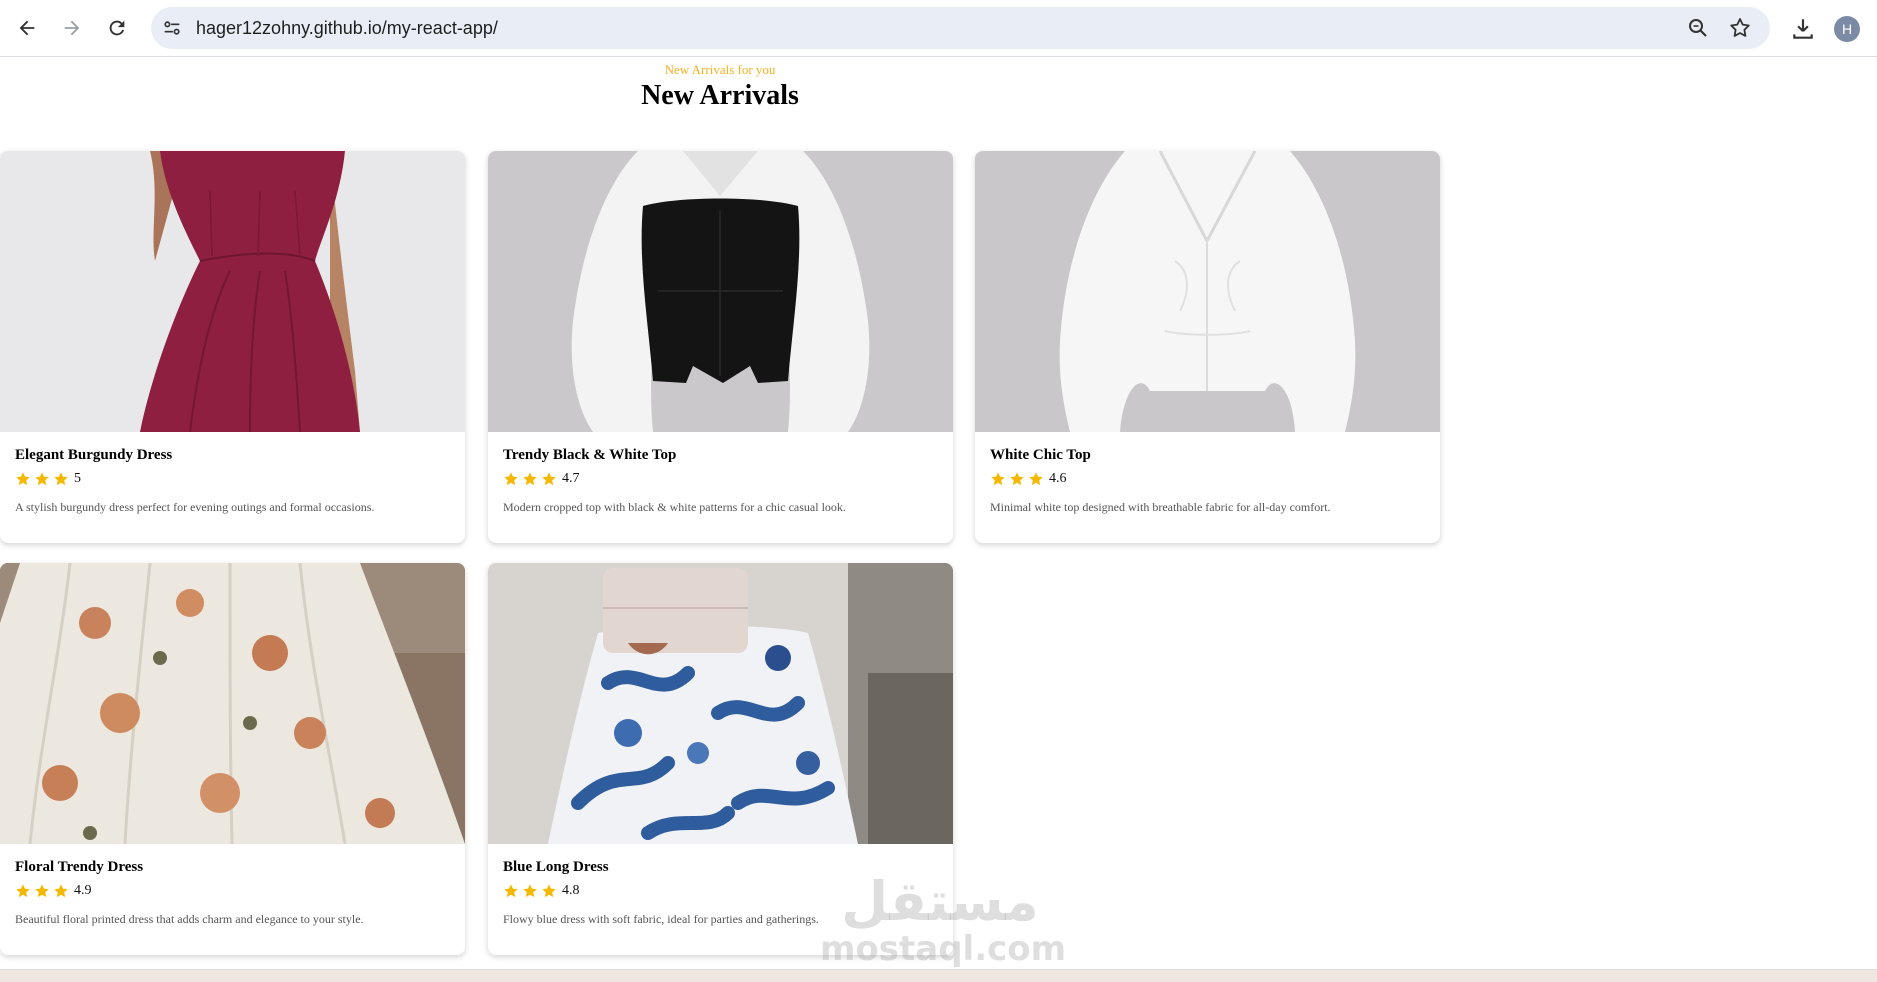 The height and width of the screenshot is (982, 1877). Describe the element at coordinates (960, 28) in the screenshot. I see `address-bar: hager12zohny.github.io/my-react-app/` at that location.